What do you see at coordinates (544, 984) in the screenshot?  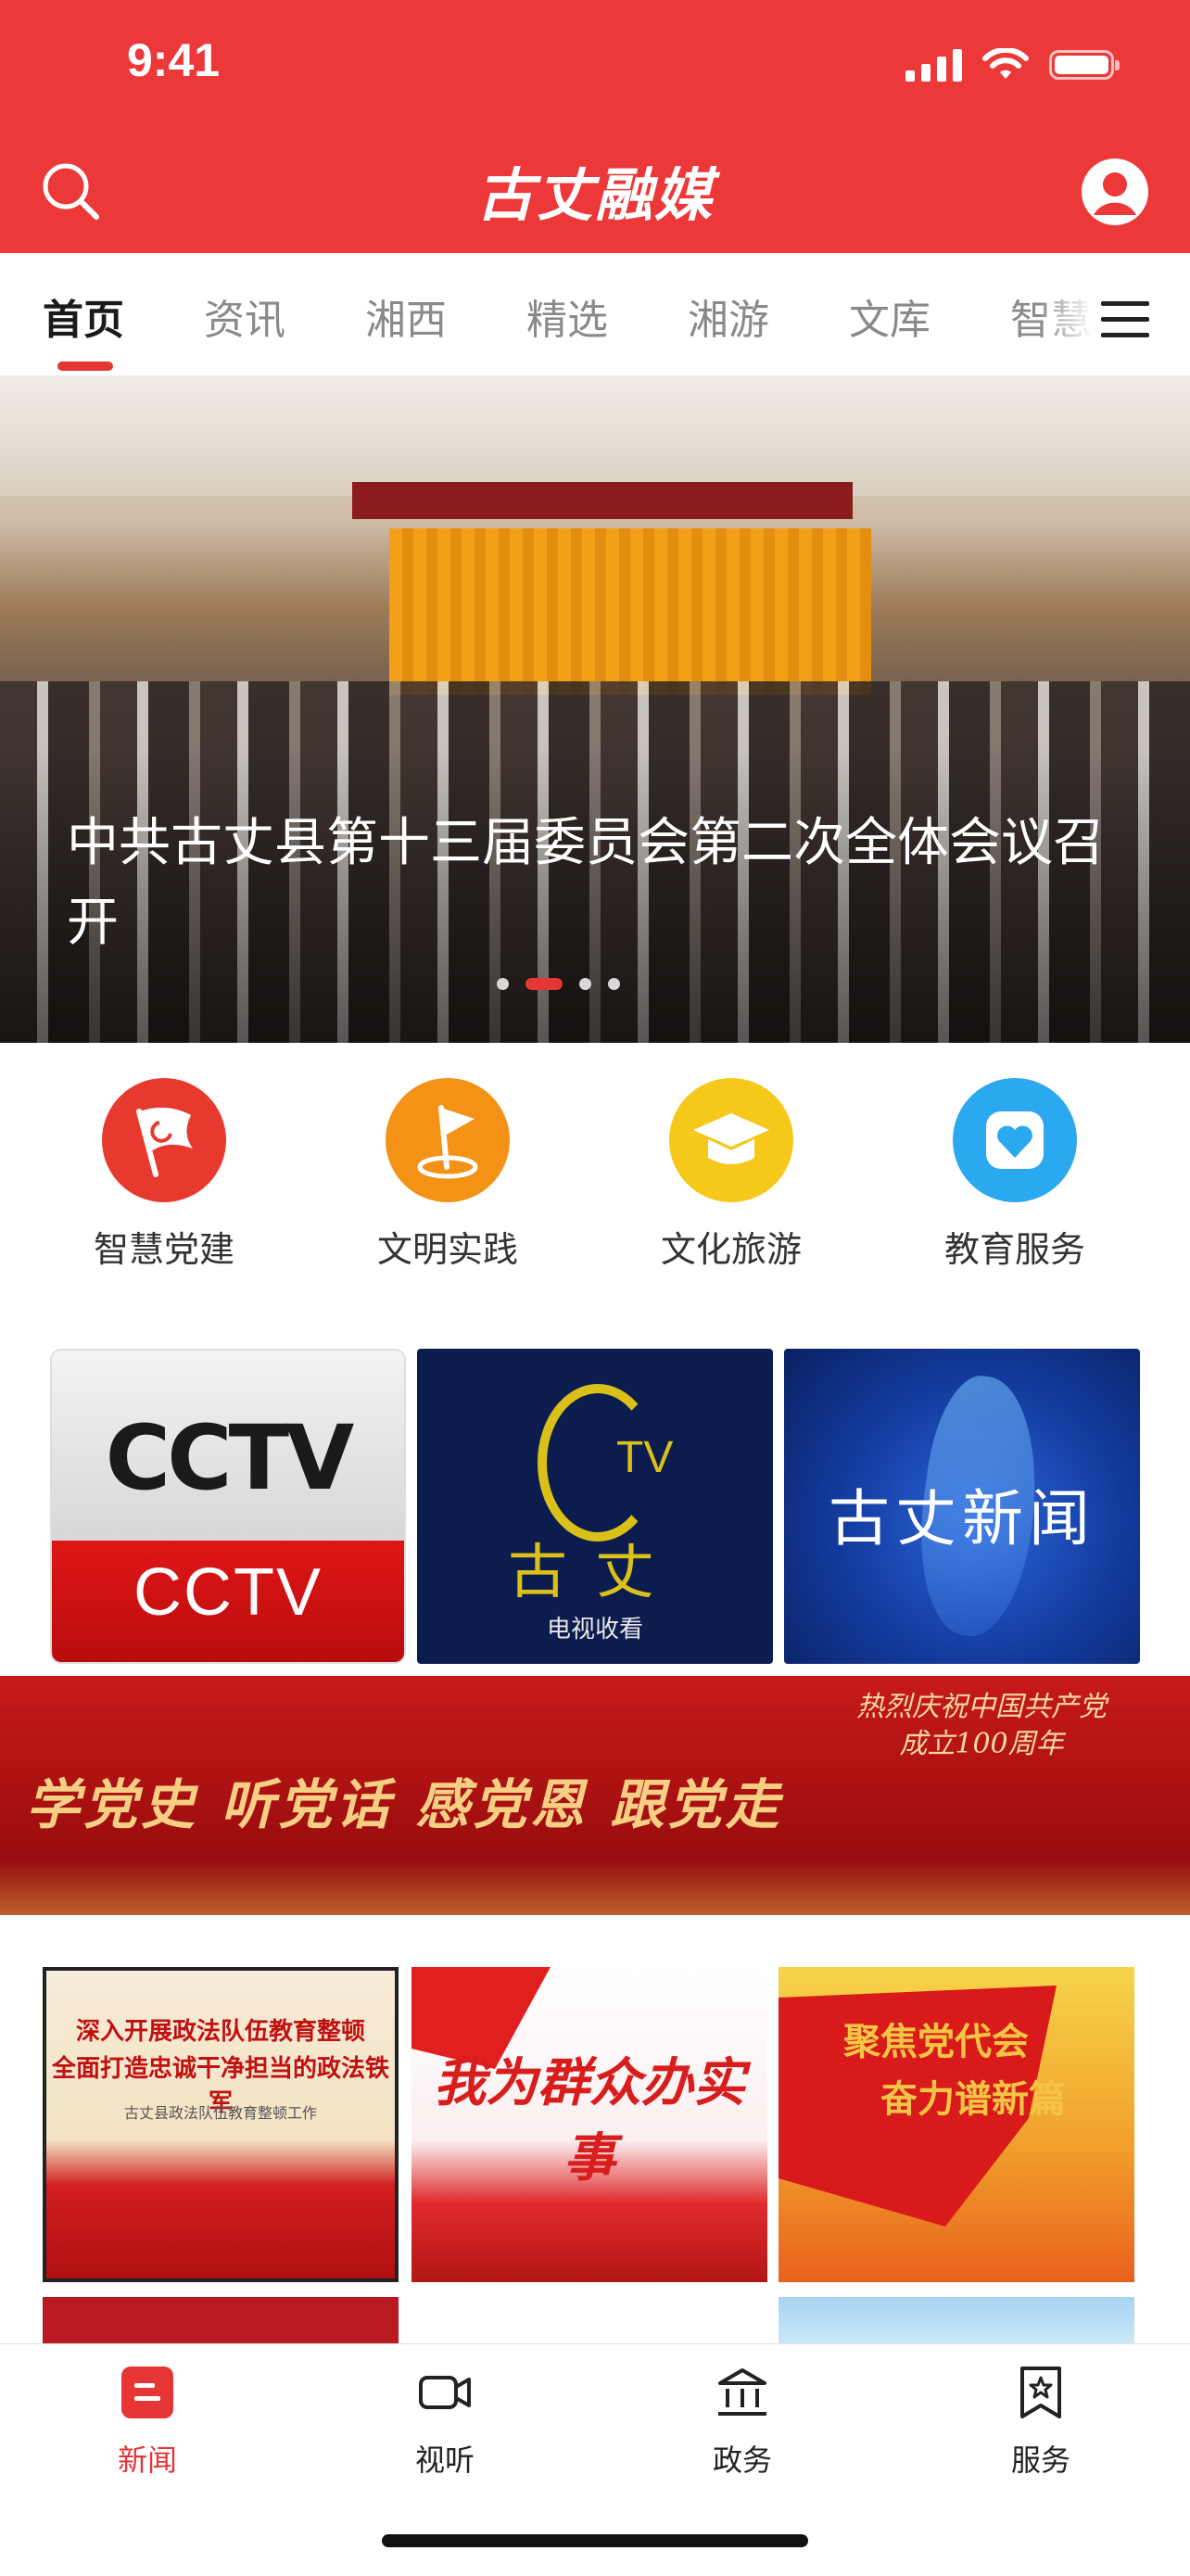 I see `carousel-dot-active` at bounding box center [544, 984].